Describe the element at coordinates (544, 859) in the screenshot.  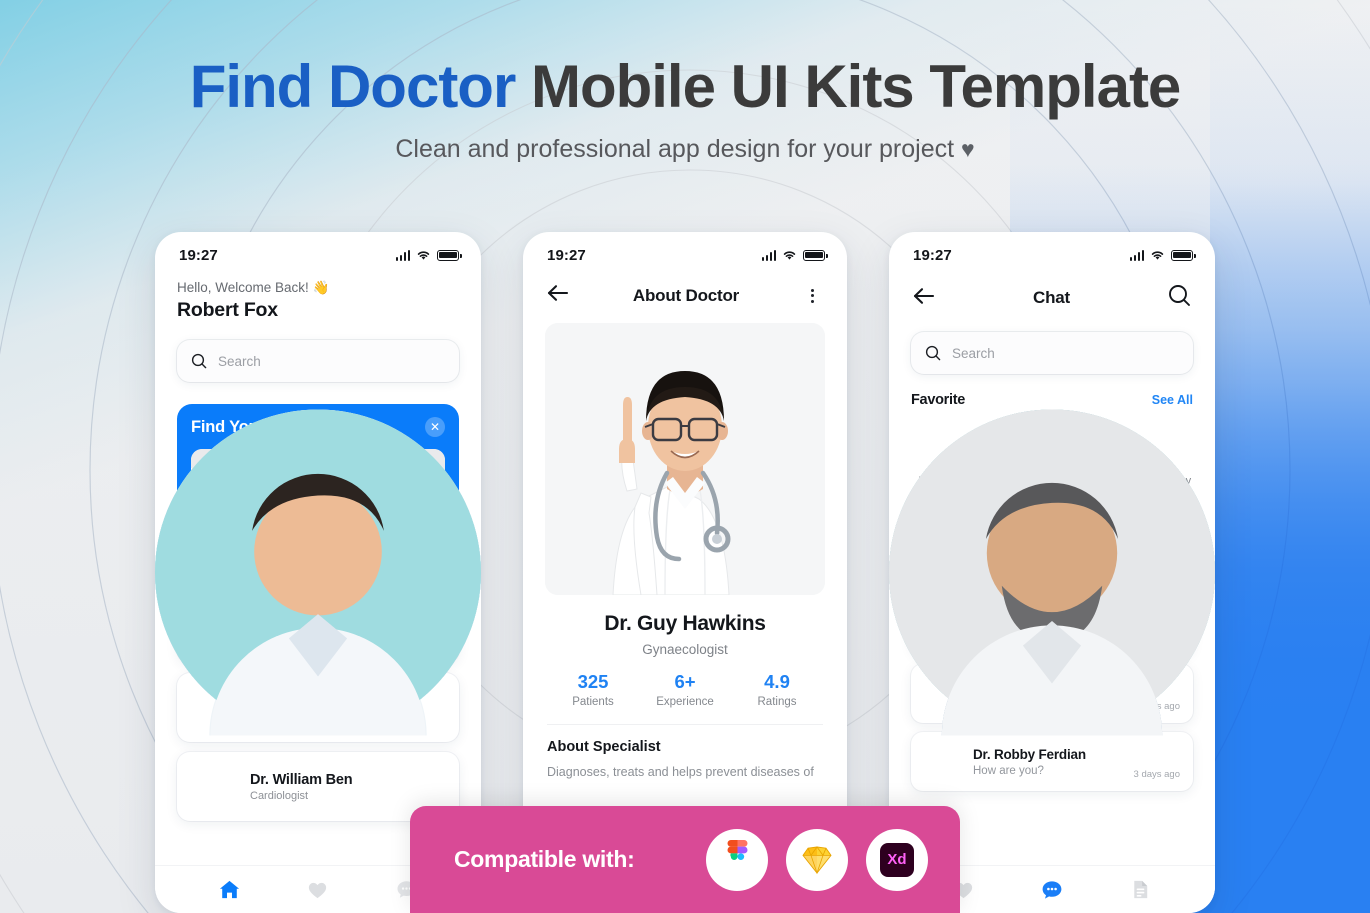
I see `compatible-label: Compatible with:` at that location.